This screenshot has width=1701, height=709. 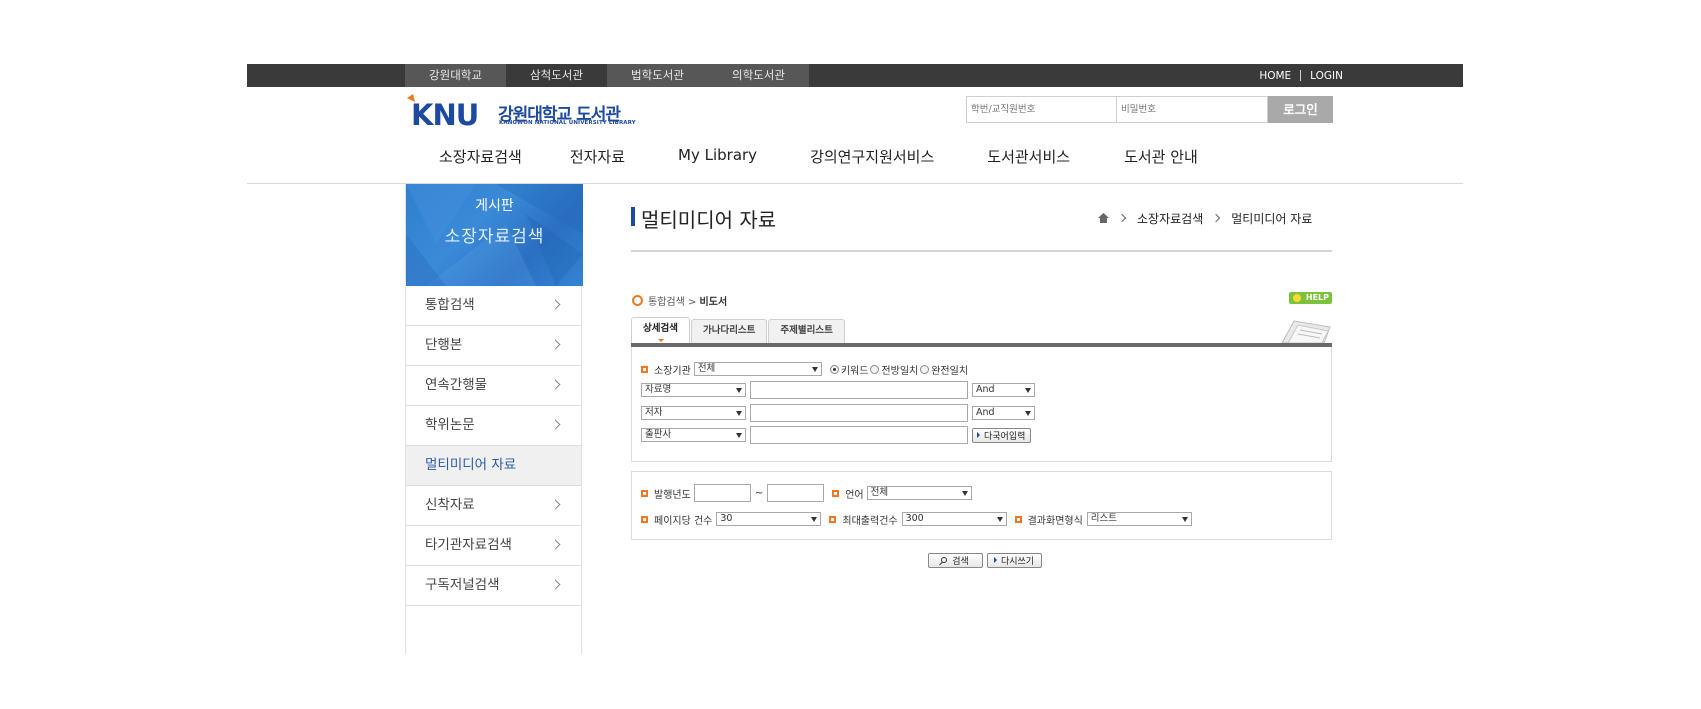 I want to click on nav-library-info: 도서관 안내, so click(x=1161, y=156).